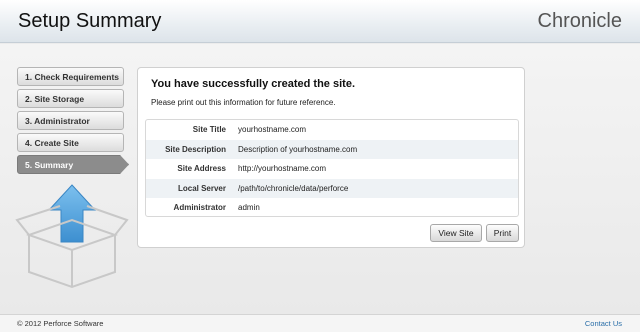 The width and height of the screenshot is (640, 332). I want to click on table-row: Site Title yourhostname.com, so click(332, 130).